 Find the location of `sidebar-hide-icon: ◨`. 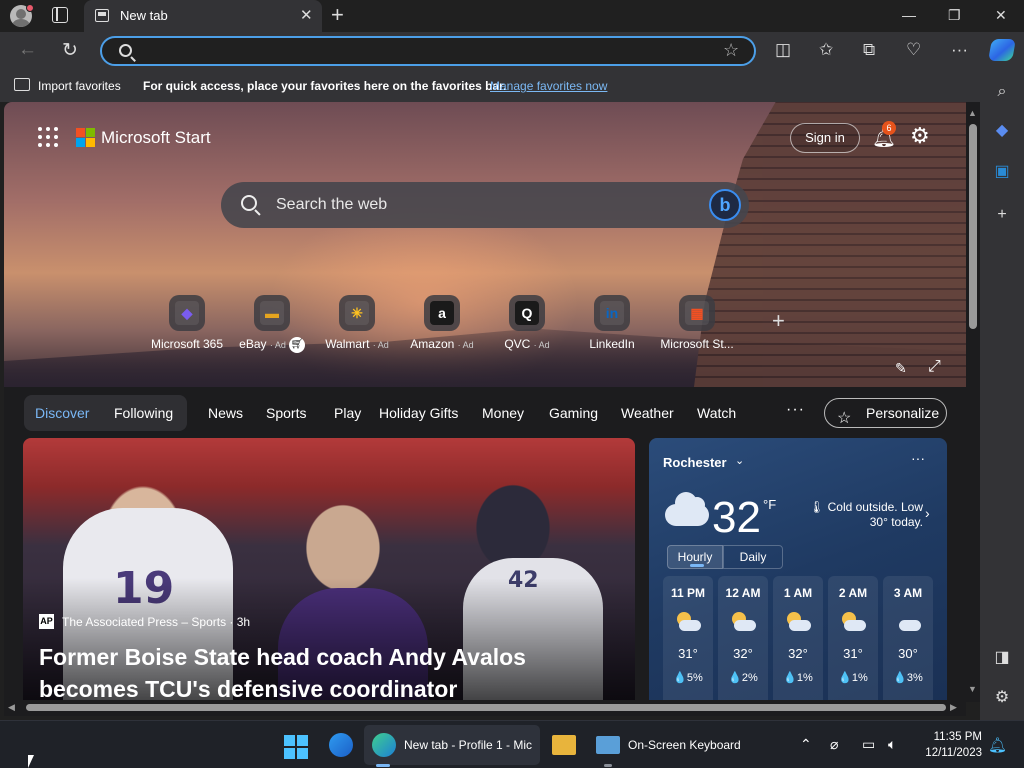

sidebar-hide-icon: ◨ is located at coordinates (1002, 658).